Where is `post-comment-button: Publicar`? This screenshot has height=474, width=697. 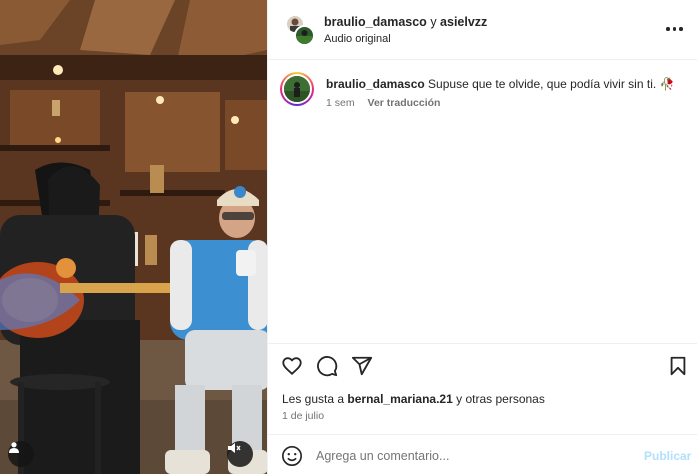
post-comment-button: Publicar is located at coordinates (667, 456).